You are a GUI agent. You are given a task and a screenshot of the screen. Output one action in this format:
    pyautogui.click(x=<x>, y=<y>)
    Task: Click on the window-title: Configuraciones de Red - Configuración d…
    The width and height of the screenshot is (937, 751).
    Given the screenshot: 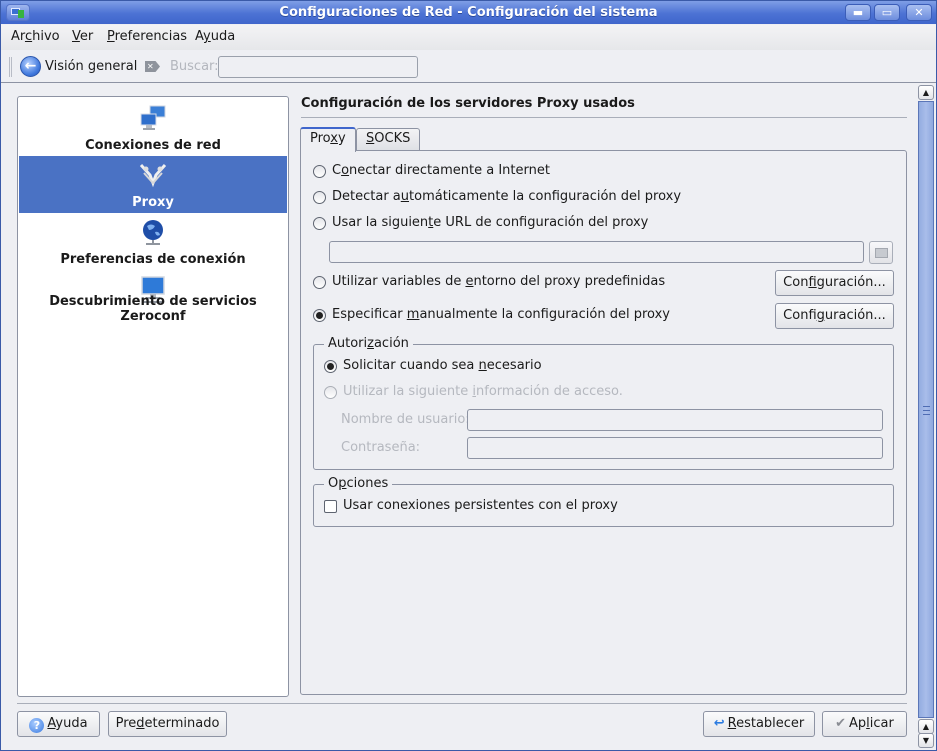 What is the action you would take?
    pyautogui.click(x=468, y=12)
    